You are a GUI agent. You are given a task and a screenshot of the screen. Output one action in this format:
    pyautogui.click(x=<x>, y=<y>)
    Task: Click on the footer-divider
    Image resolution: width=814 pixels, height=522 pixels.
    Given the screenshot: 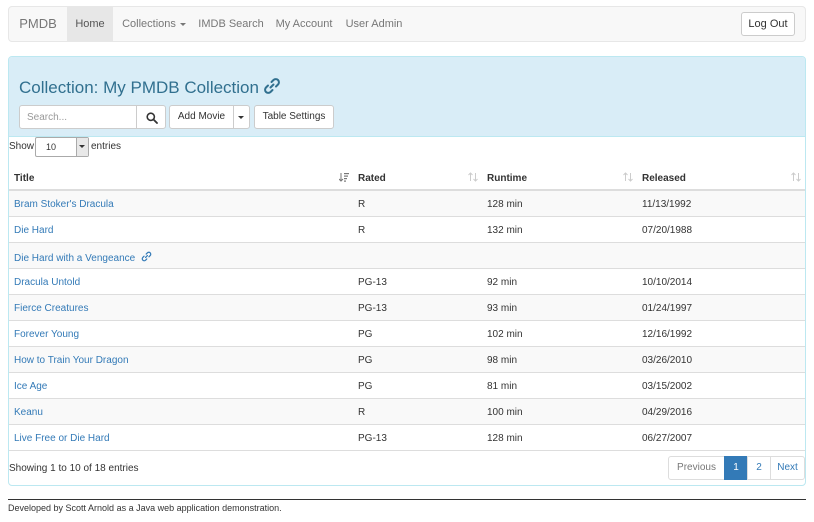 What is the action you would take?
    pyautogui.click(x=407, y=499)
    